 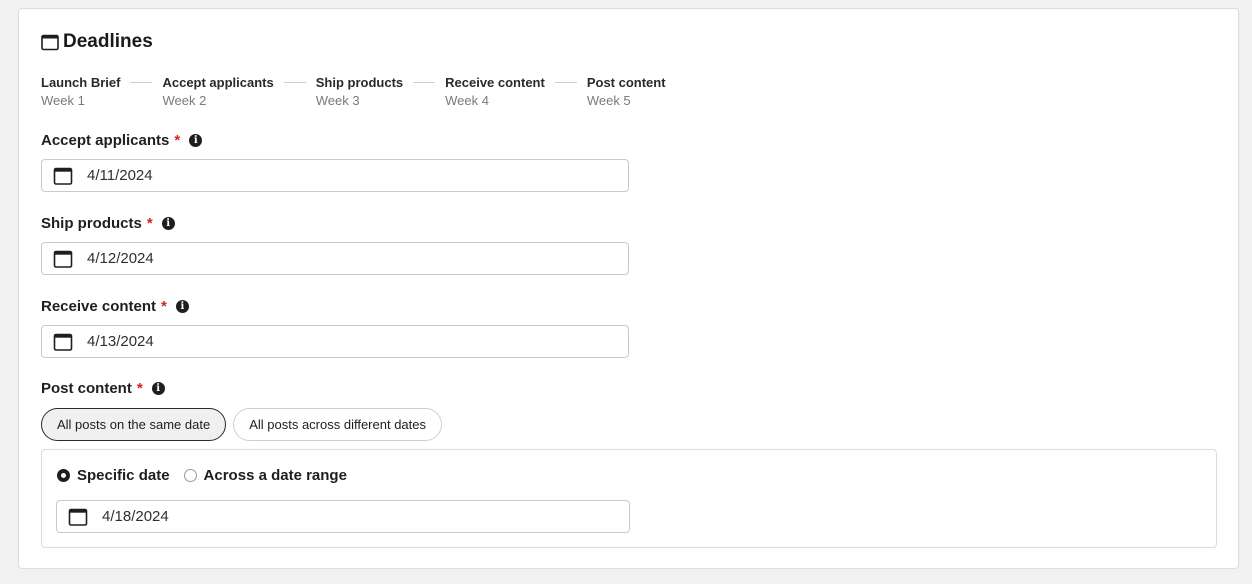 I want to click on section-title: Deadlines, so click(x=108, y=41).